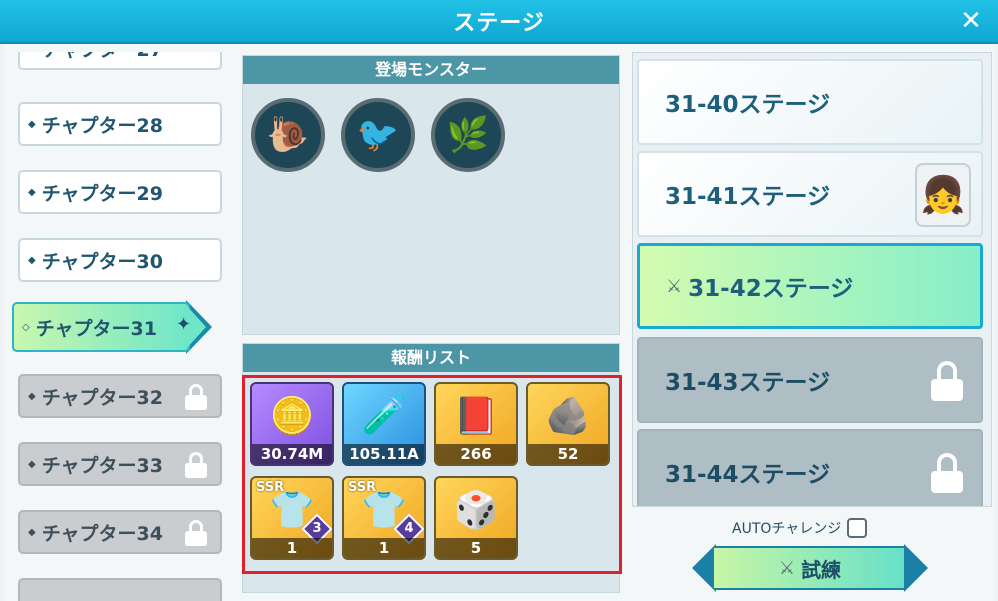  What do you see at coordinates (288, 135) in the screenshot?
I see `snail-monster-icon: 🐌` at bounding box center [288, 135].